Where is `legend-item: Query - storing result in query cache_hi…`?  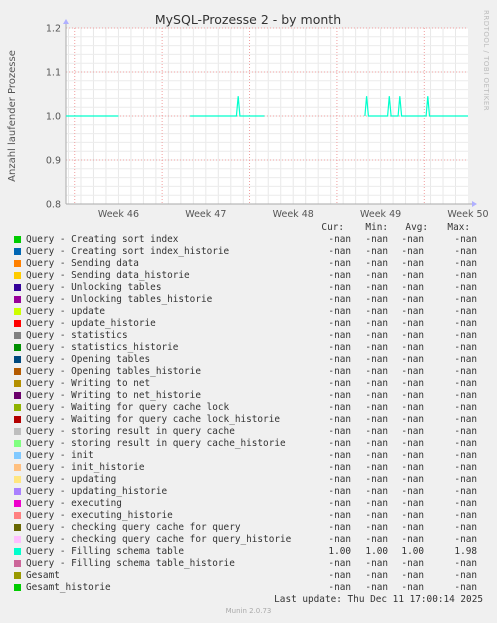 legend-item: Query - storing result in query cache_hi… is located at coordinates (249, 444).